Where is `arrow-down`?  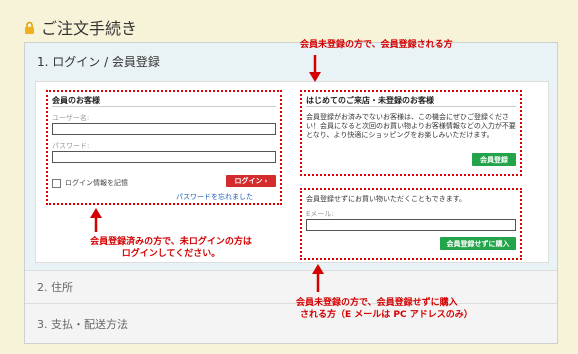 arrow-down is located at coordinates (315, 68).